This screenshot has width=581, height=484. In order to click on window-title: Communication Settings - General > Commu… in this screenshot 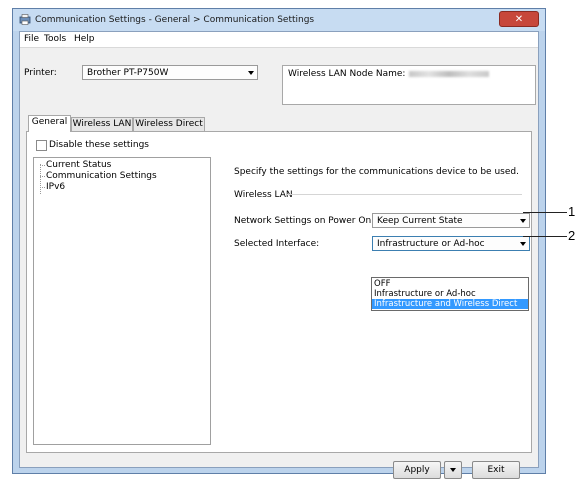, I will do `click(175, 20)`.